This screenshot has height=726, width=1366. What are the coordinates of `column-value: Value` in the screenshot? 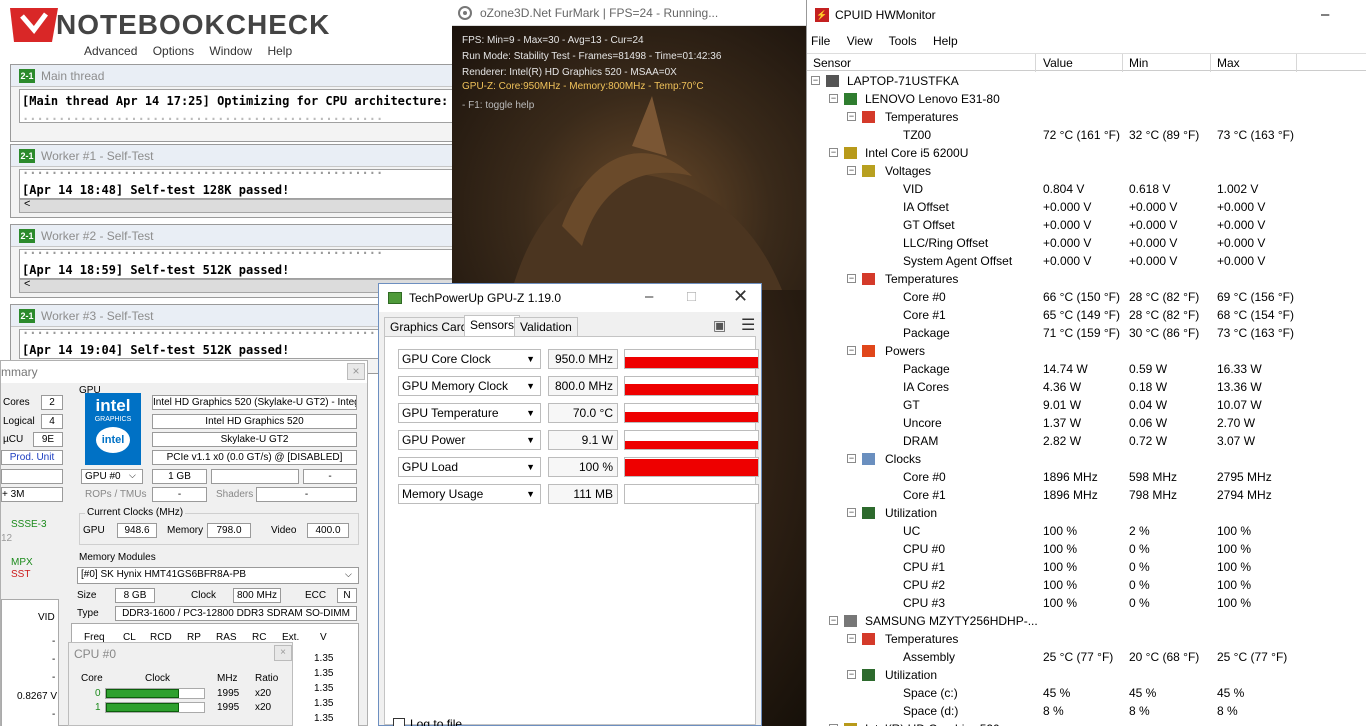 It's located at (1058, 63).